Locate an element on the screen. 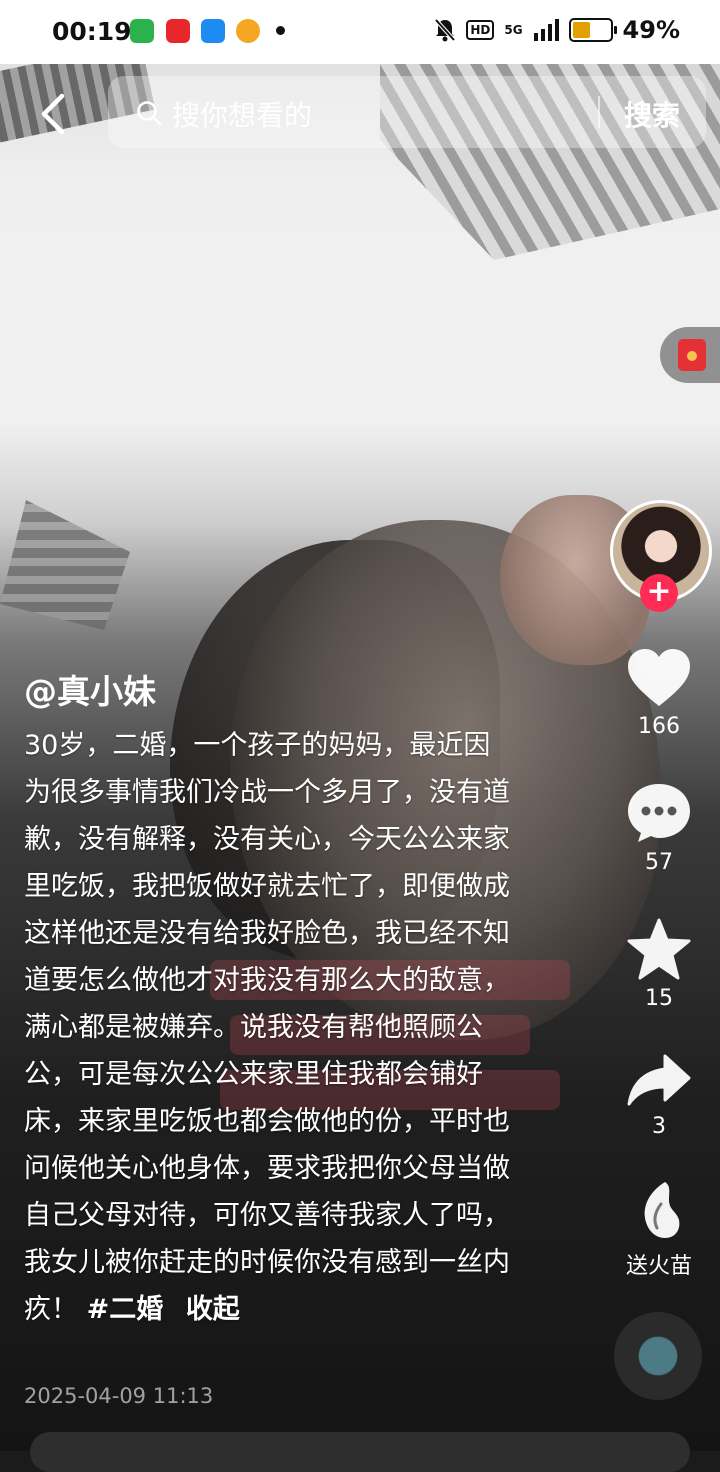 The height and width of the screenshot is (1472, 720). send-fire-label: 送火苗 is located at coordinates (658, 1266).